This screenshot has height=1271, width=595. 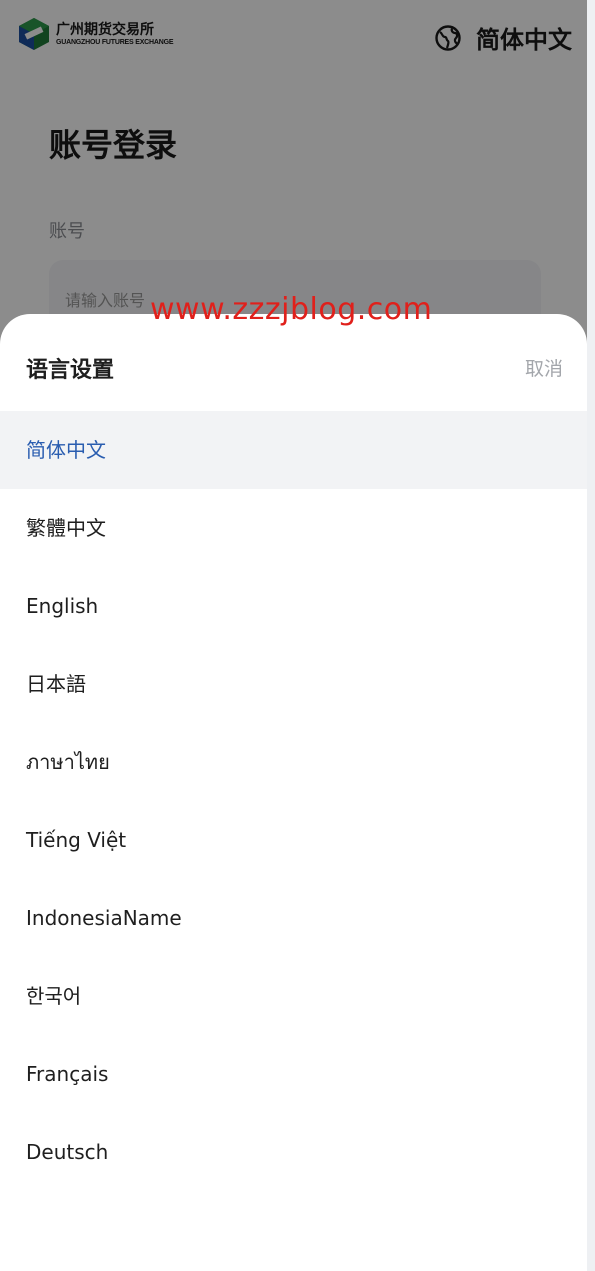 What do you see at coordinates (293, 1074) in the screenshot?
I see `language-option-fr: Français` at bounding box center [293, 1074].